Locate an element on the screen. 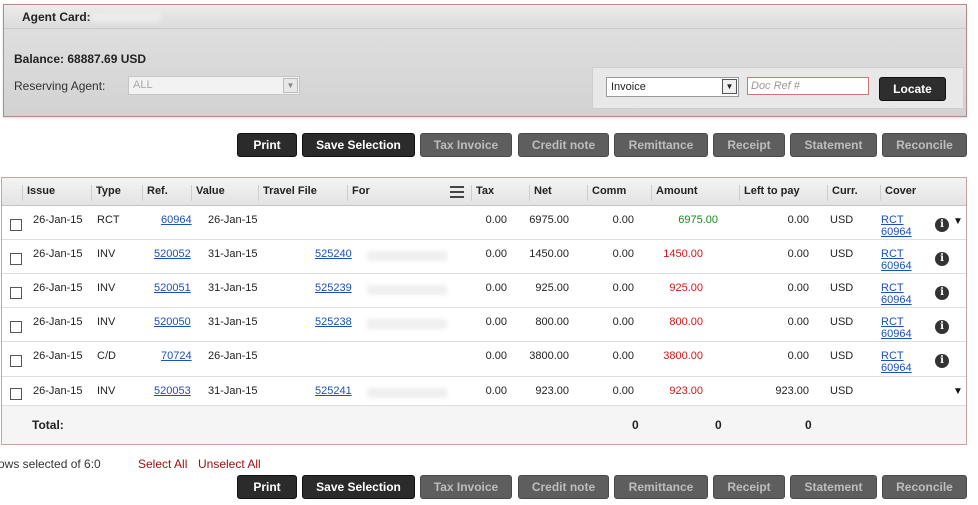  col-issue: Issue is located at coordinates (38, 193).